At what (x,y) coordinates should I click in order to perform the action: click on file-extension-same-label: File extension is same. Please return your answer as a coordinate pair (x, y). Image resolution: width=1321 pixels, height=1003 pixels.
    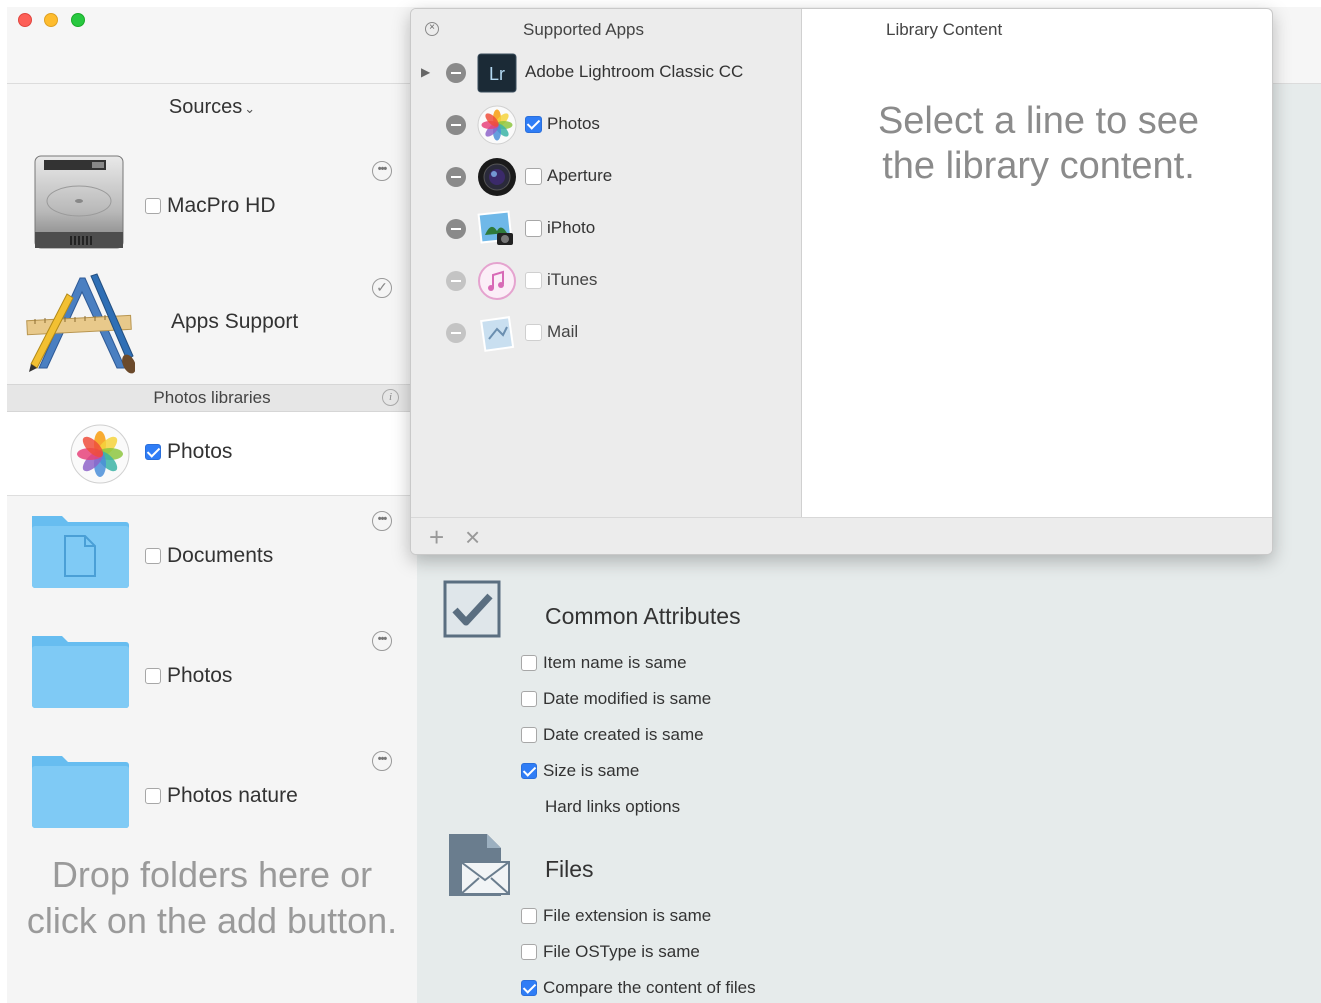
    Looking at the image, I should click on (627, 915).